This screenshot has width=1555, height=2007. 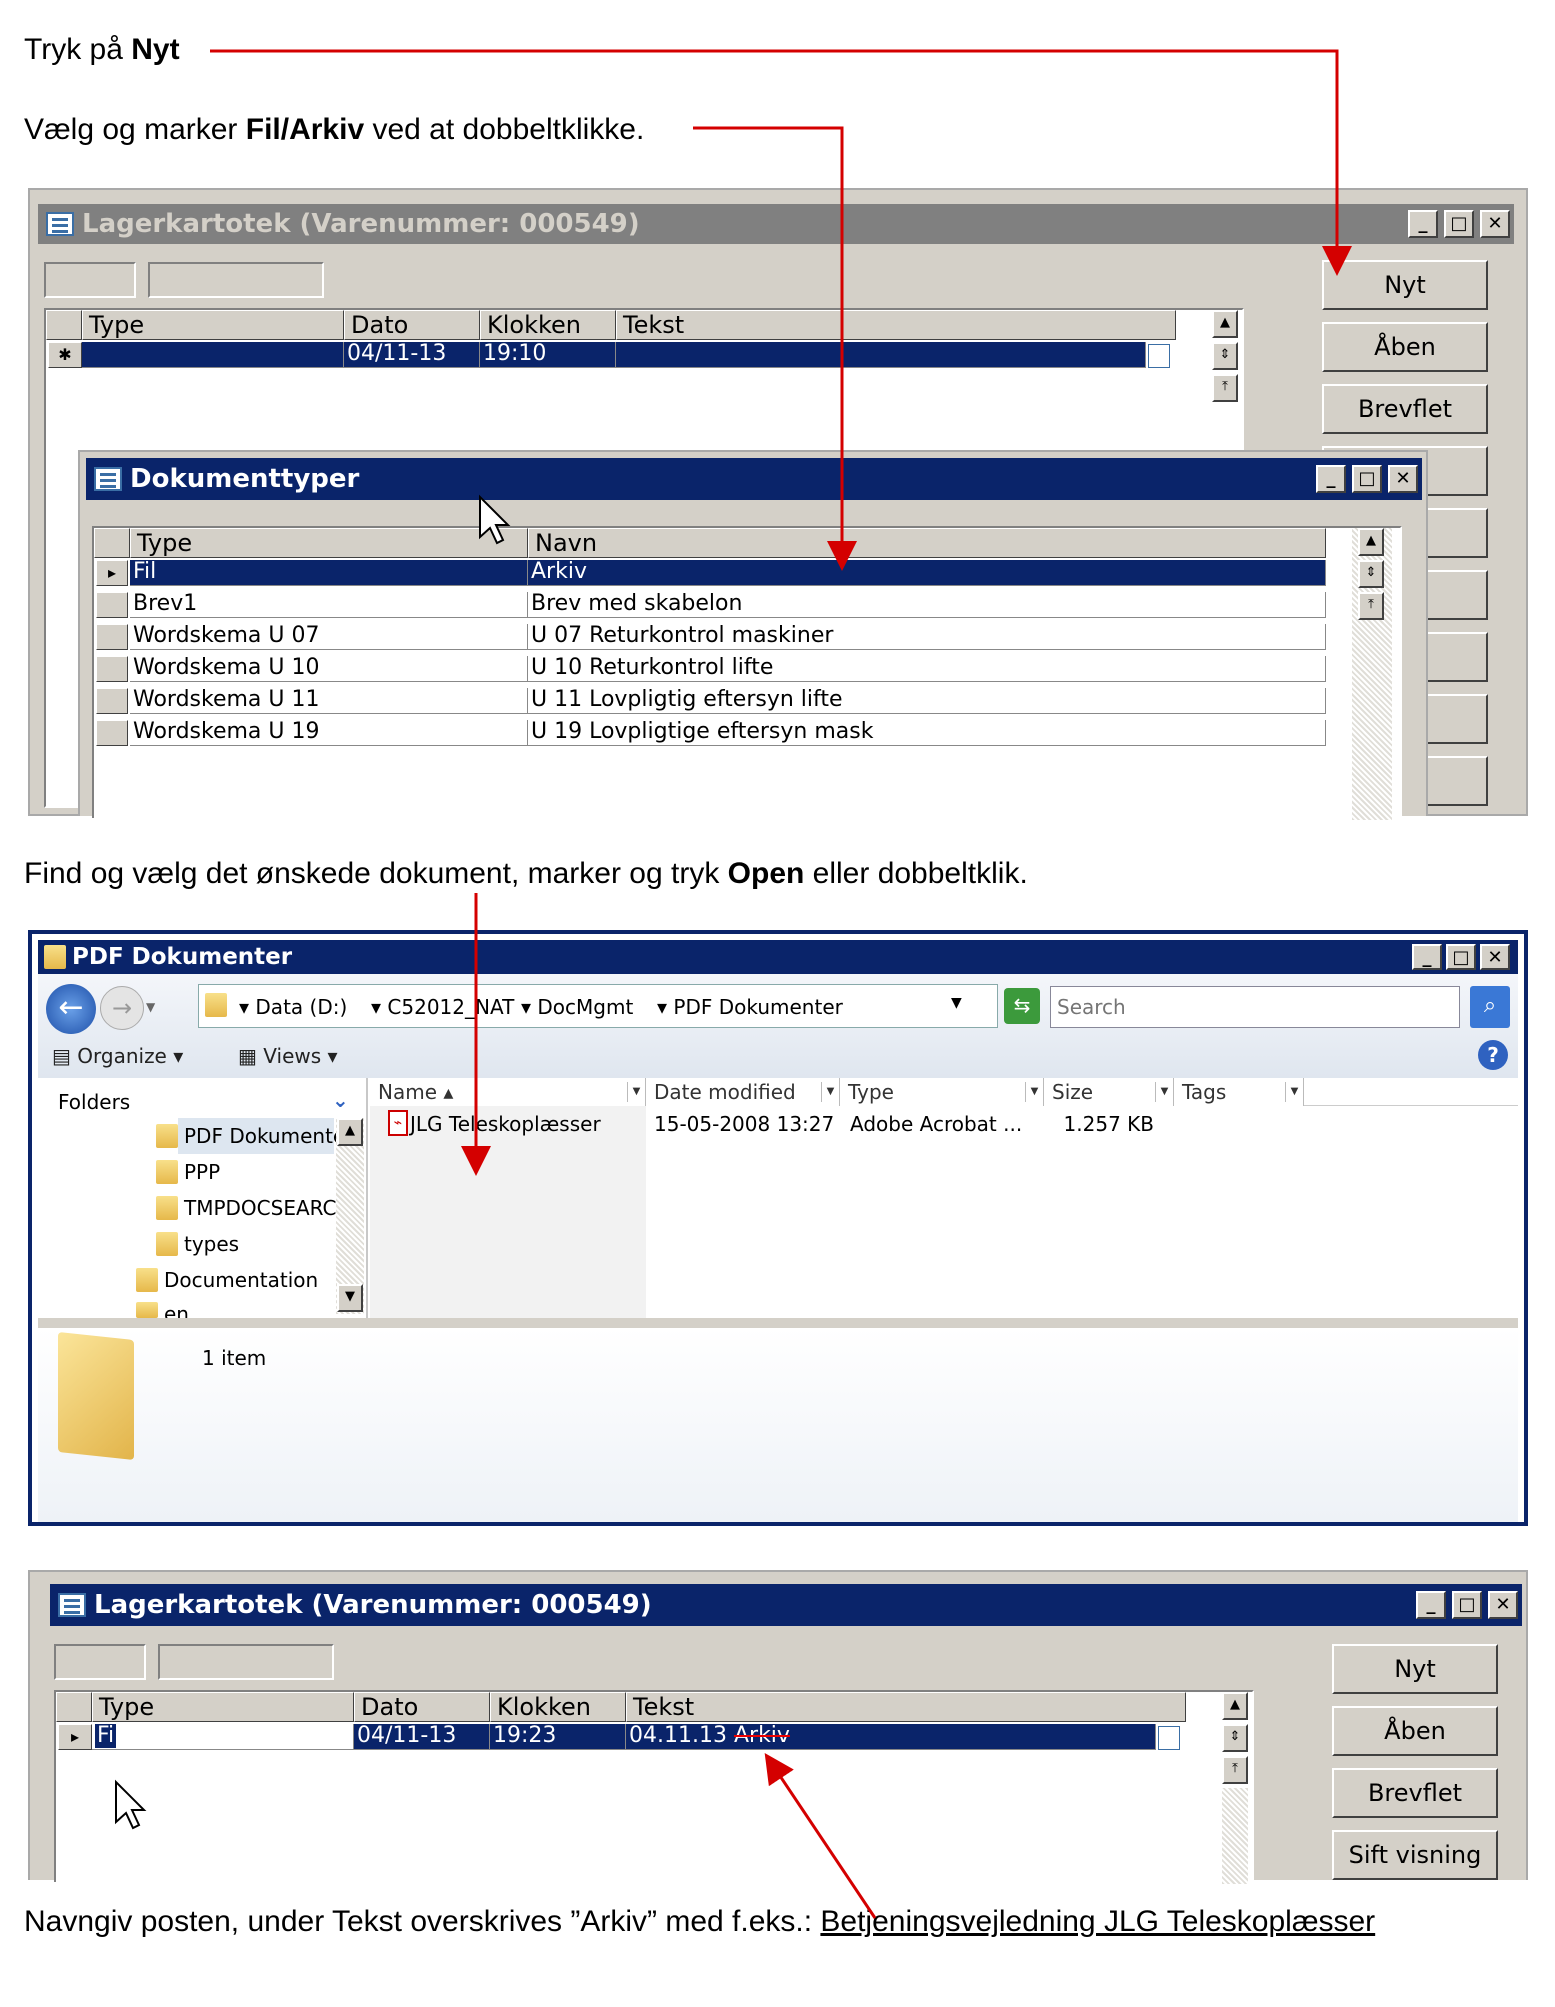 I want to click on cell-navn: U 19 Lovpligtige eftersyn mask, so click(x=927, y=733).